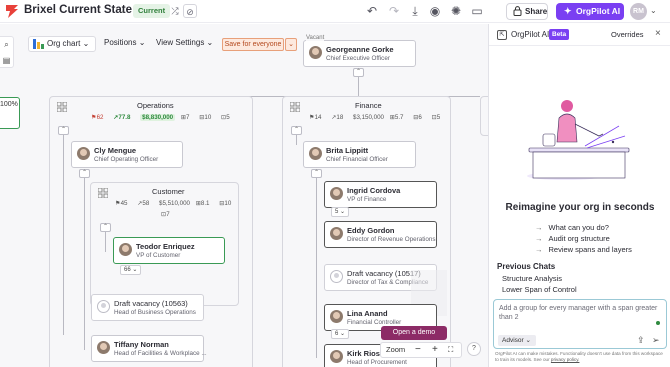 The height and width of the screenshot is (367, 670). I want to click on download-icon: ⤓, so click(415, 11).